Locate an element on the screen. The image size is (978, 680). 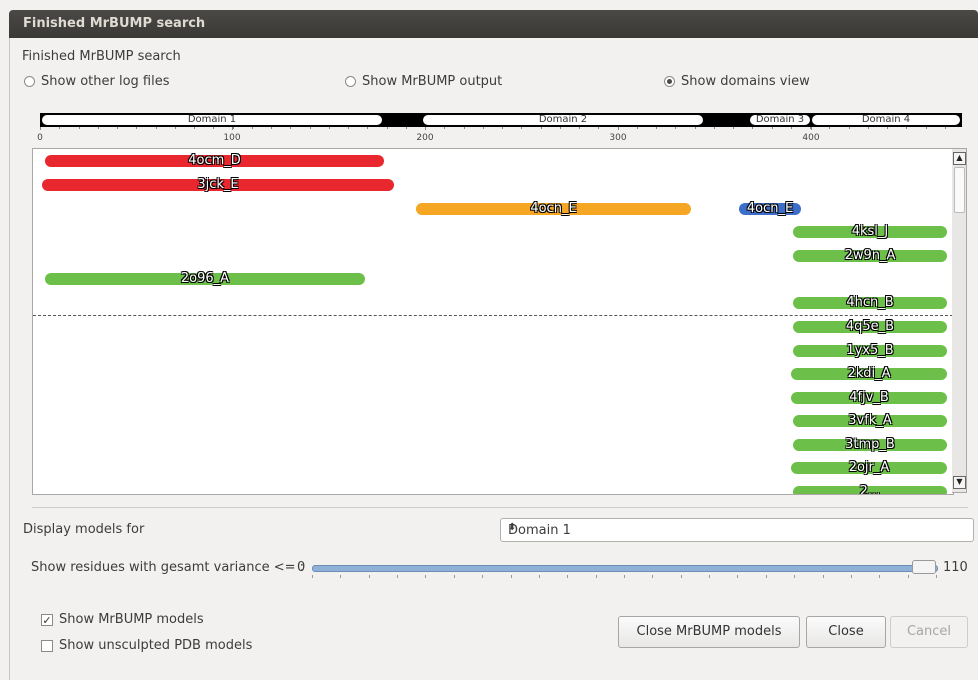
domain-segment-2: Domain 2 is located at coordinates (563, 120).